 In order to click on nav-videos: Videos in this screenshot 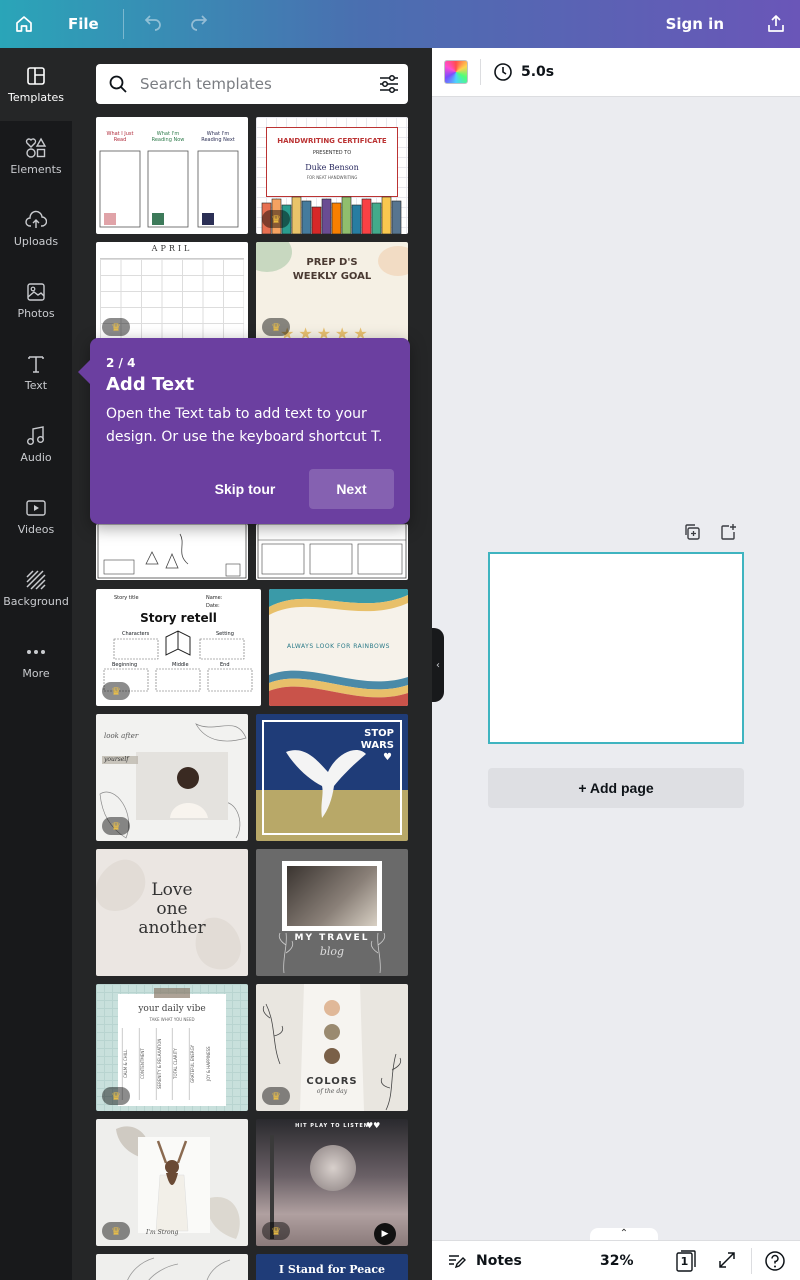, I will do `click(36, 516)`.